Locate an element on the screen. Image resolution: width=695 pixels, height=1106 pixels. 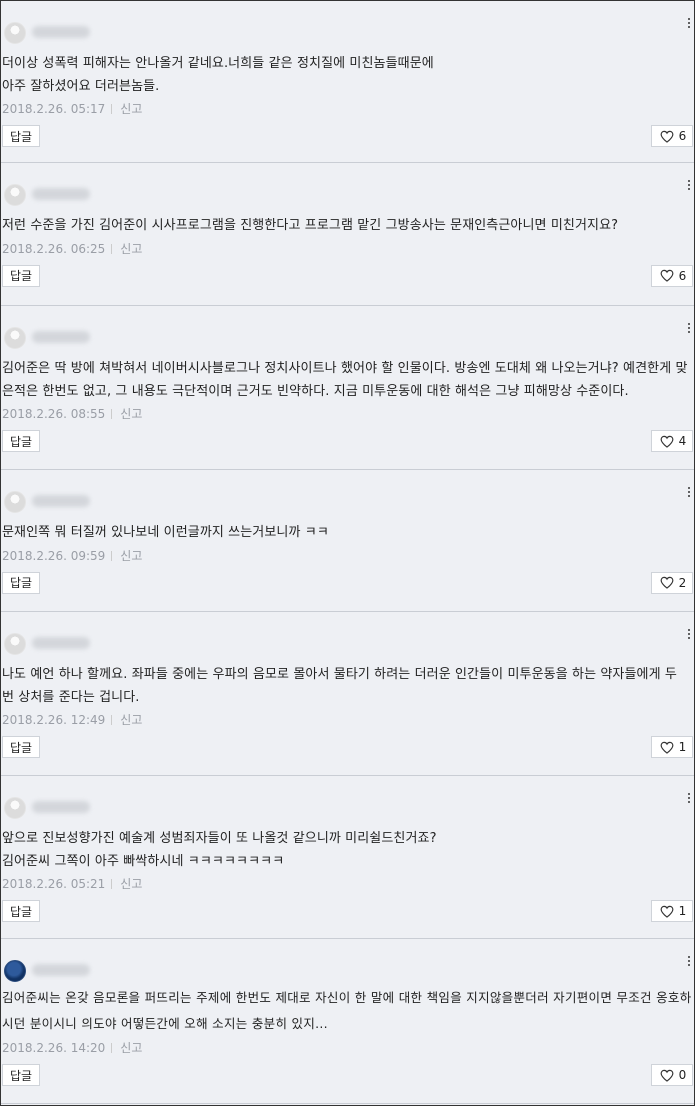
comment-actions: 답글 0 is located at coordinates (348, 1079).